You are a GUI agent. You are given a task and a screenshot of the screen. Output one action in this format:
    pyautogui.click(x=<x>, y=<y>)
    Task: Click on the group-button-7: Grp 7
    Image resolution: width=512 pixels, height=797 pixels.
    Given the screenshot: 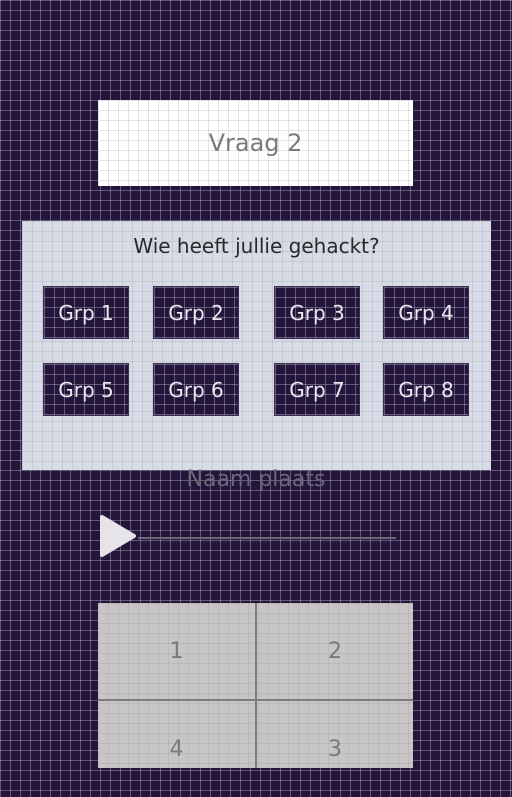 What is the action you would take?
    pyautogui.click(x=317, y=389)
    